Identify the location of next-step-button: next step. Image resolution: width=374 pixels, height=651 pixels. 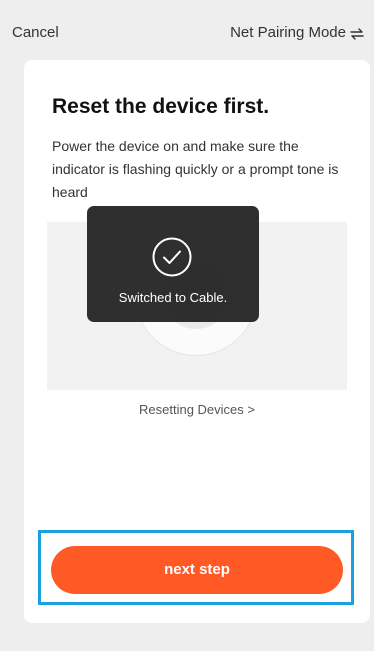
(197, 570).